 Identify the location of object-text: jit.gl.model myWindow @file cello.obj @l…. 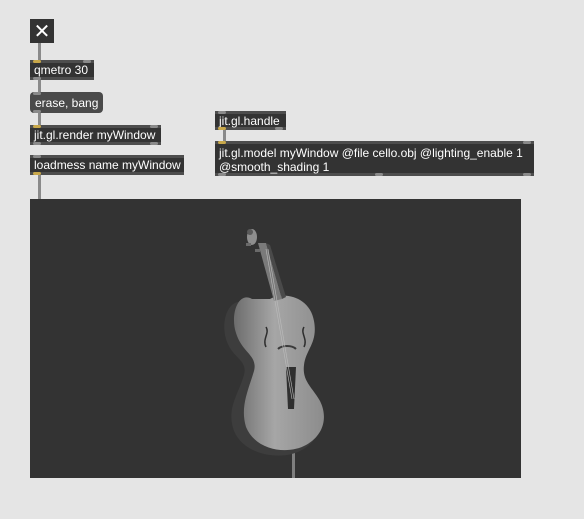
(371, 160).